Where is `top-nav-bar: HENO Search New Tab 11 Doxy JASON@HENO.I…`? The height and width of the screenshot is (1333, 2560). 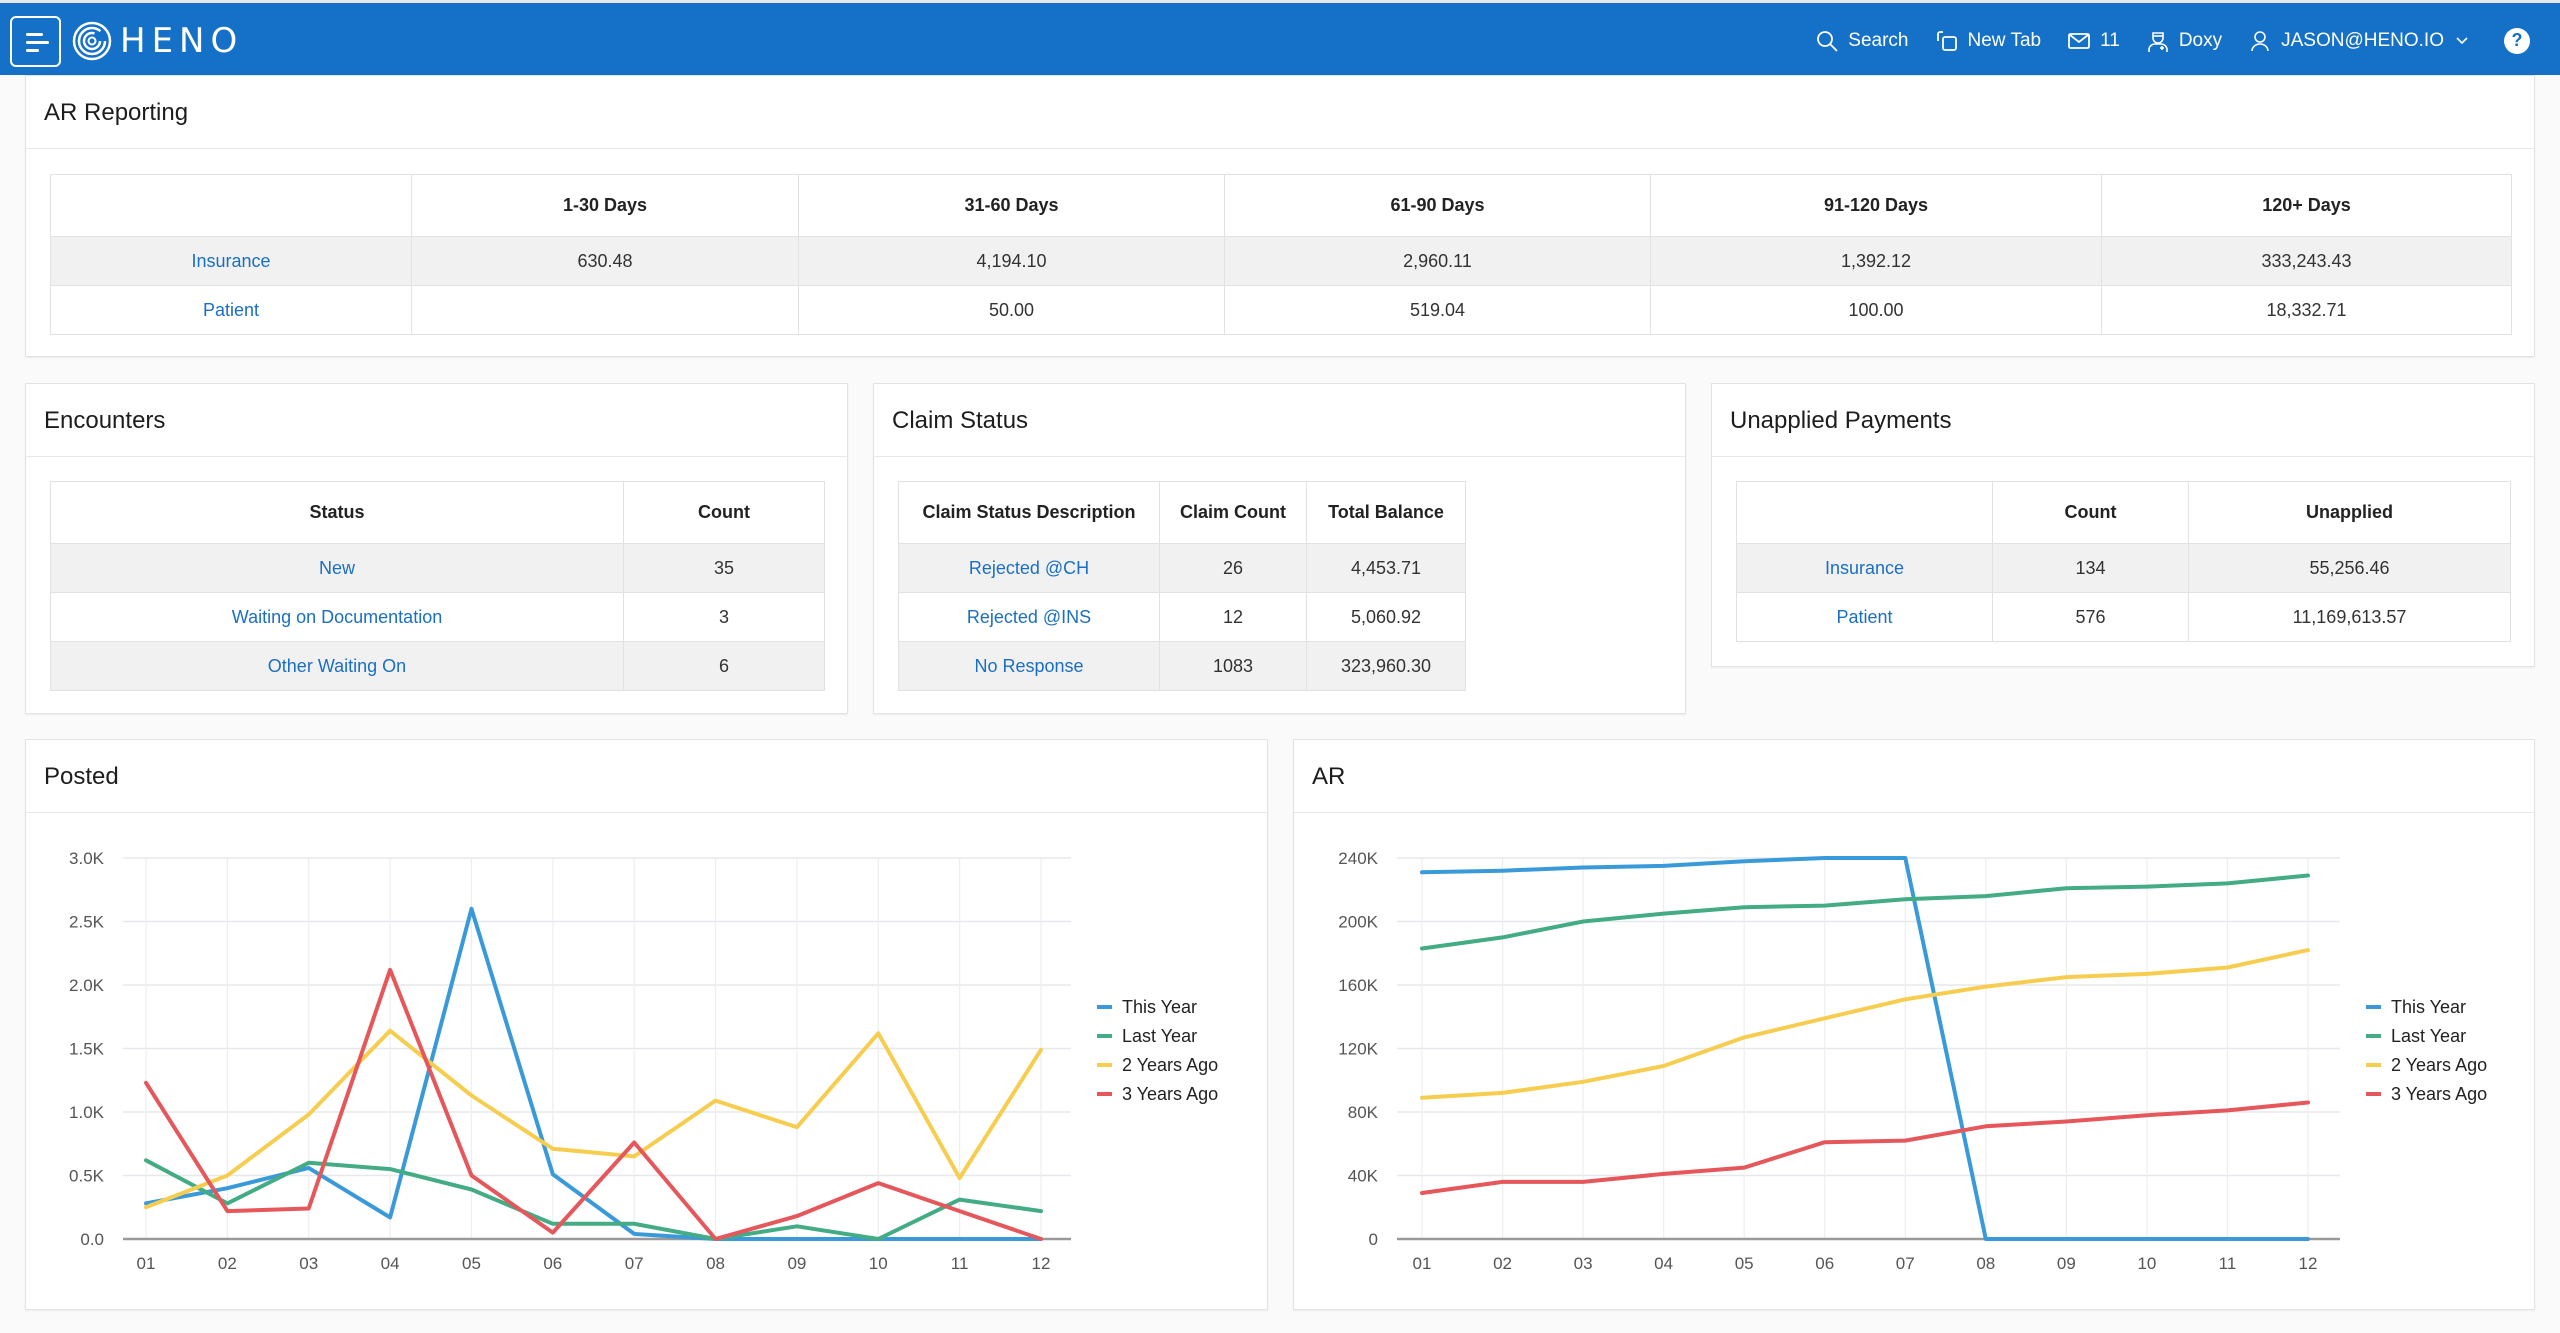 top-nav-bar: HENO Search New Tab 11 Doxy JASON@HENO.I… is located at coordinates (1280, 37).